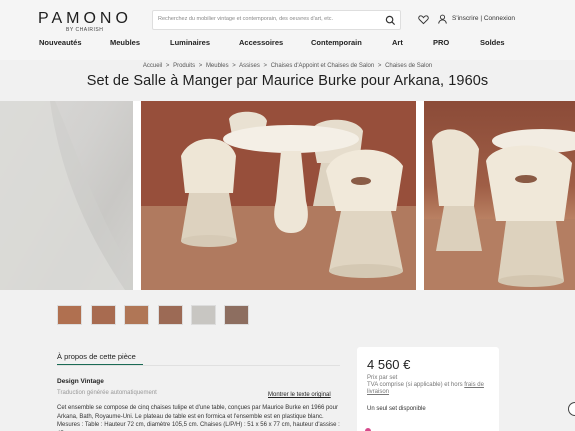 Image resolution: width=575 pixels, height=431 pixels. Describe the element at coordinates (423, 19) in the screenshot. I see `heart-icon` at that location.